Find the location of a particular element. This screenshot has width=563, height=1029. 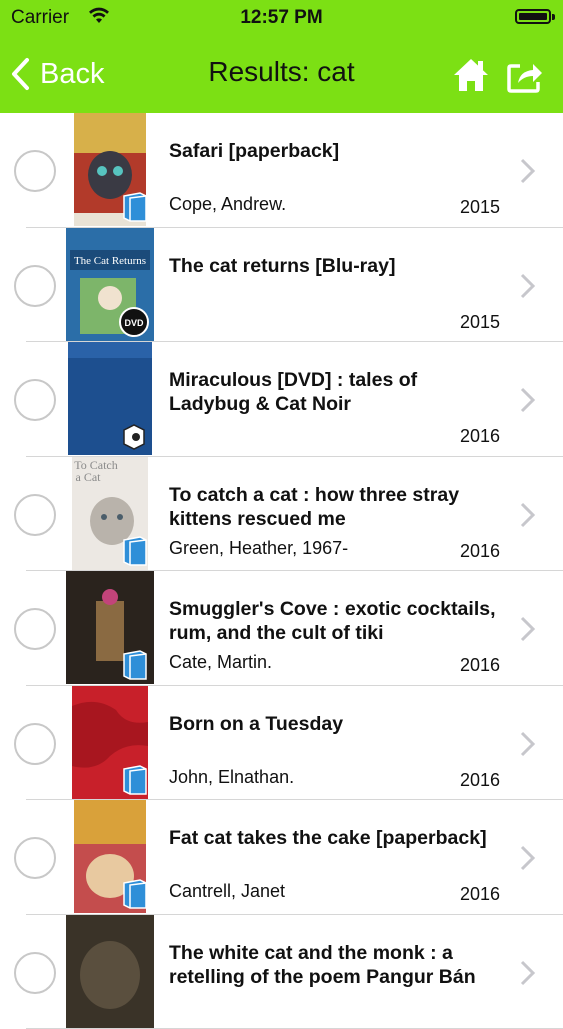

result-author: Cope, Andrew. is located at coordinates (227, 204).